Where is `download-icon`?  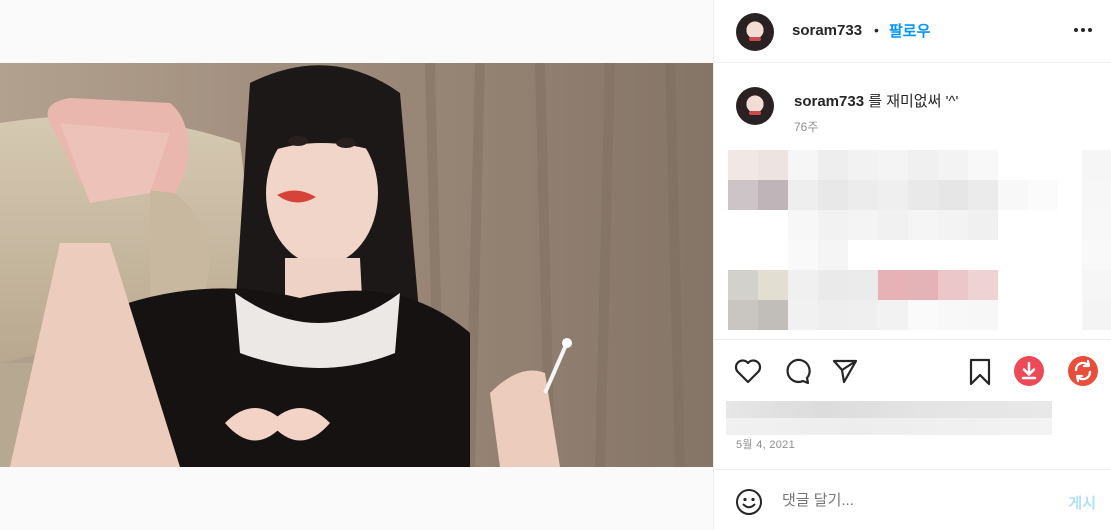 download-icon is located at coordinates (1029, 373).